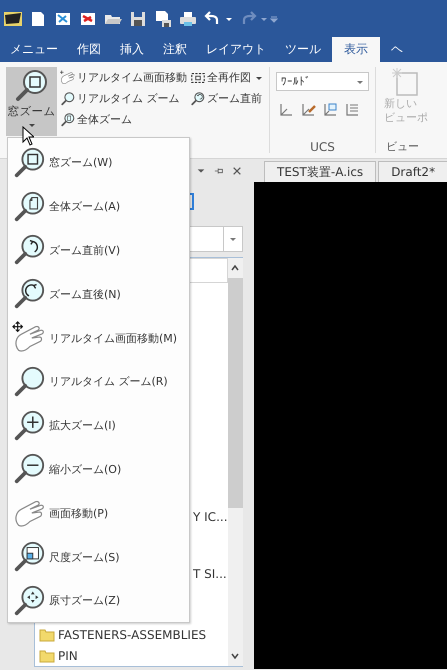 This screenshot has height=670, width=447. I want to click on ribbon-button: リアルタイム ズーム, so click(123, 98).